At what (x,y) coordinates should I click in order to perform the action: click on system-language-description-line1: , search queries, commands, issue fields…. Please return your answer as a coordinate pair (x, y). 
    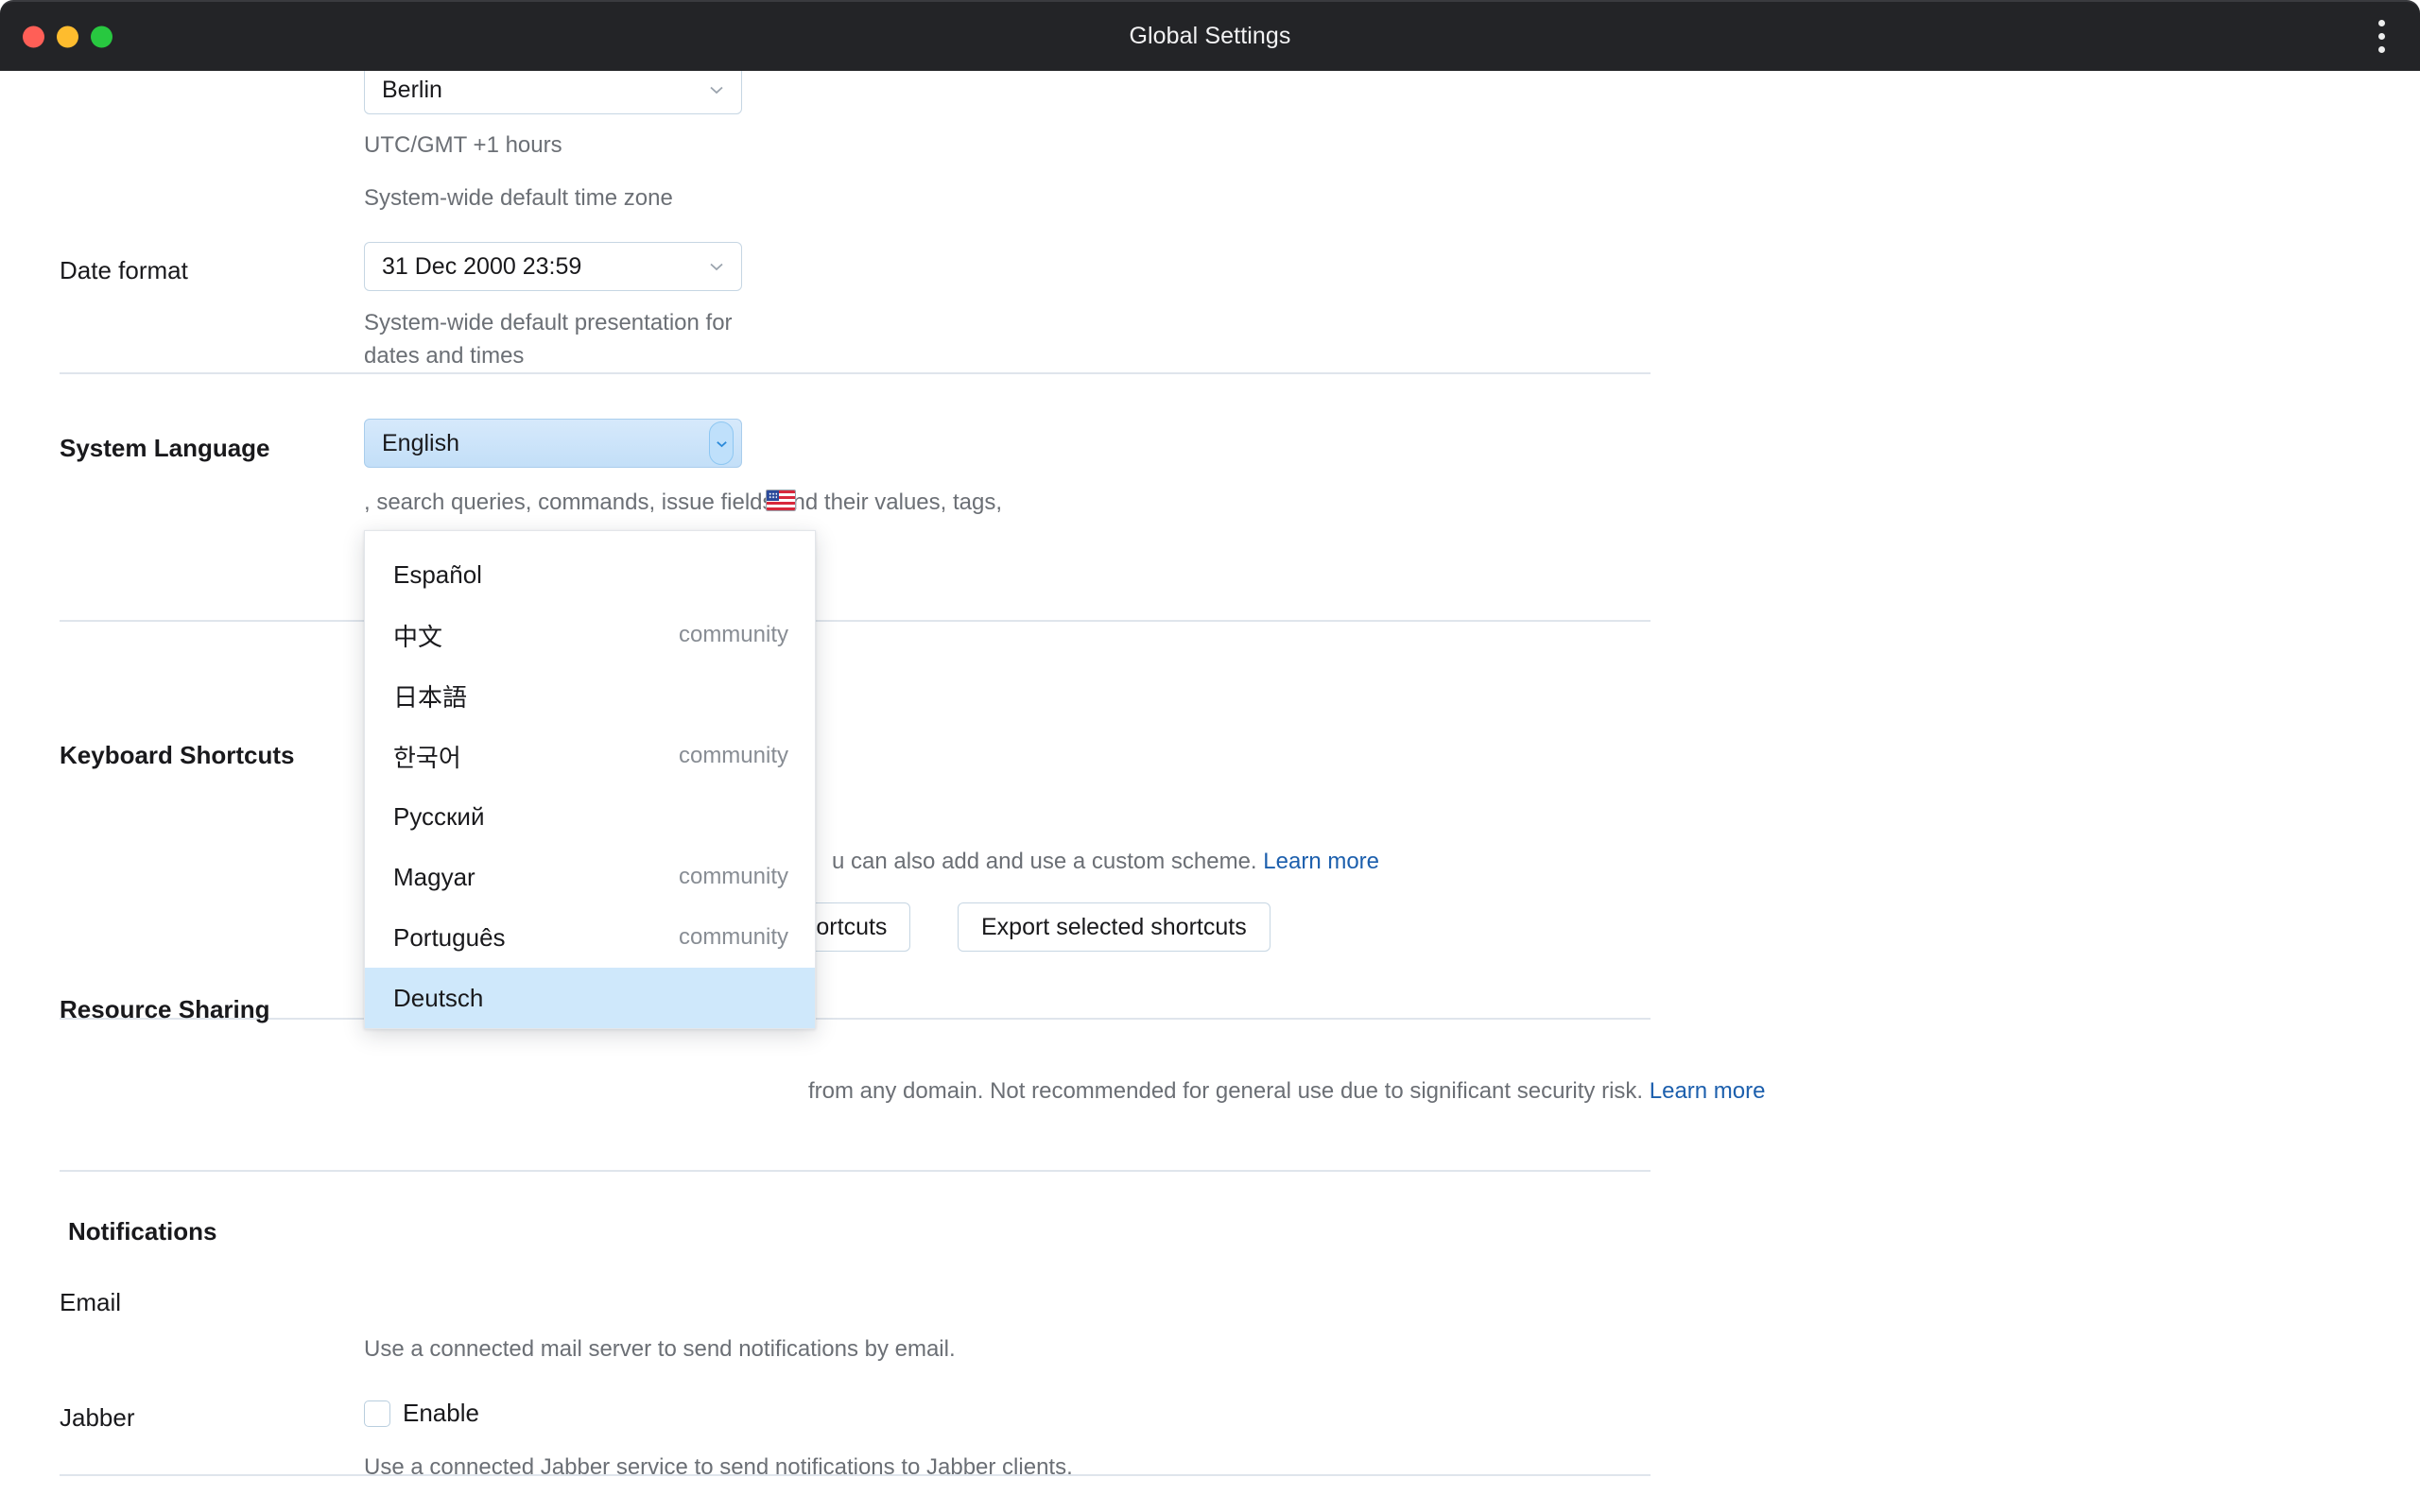
    Looking at the image, I should click on (1007, 503).